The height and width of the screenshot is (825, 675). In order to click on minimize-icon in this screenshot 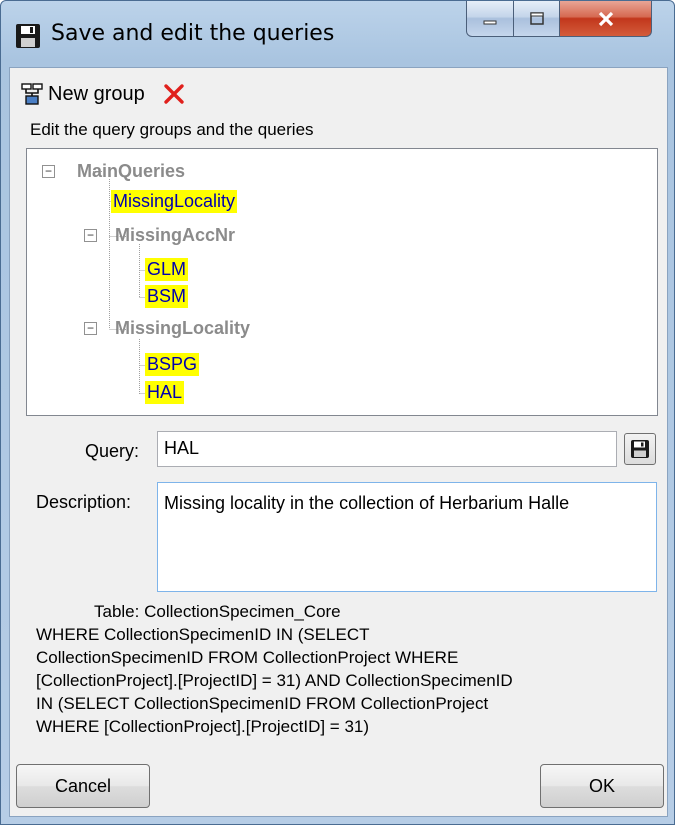, I will do `click(490, 22)`.